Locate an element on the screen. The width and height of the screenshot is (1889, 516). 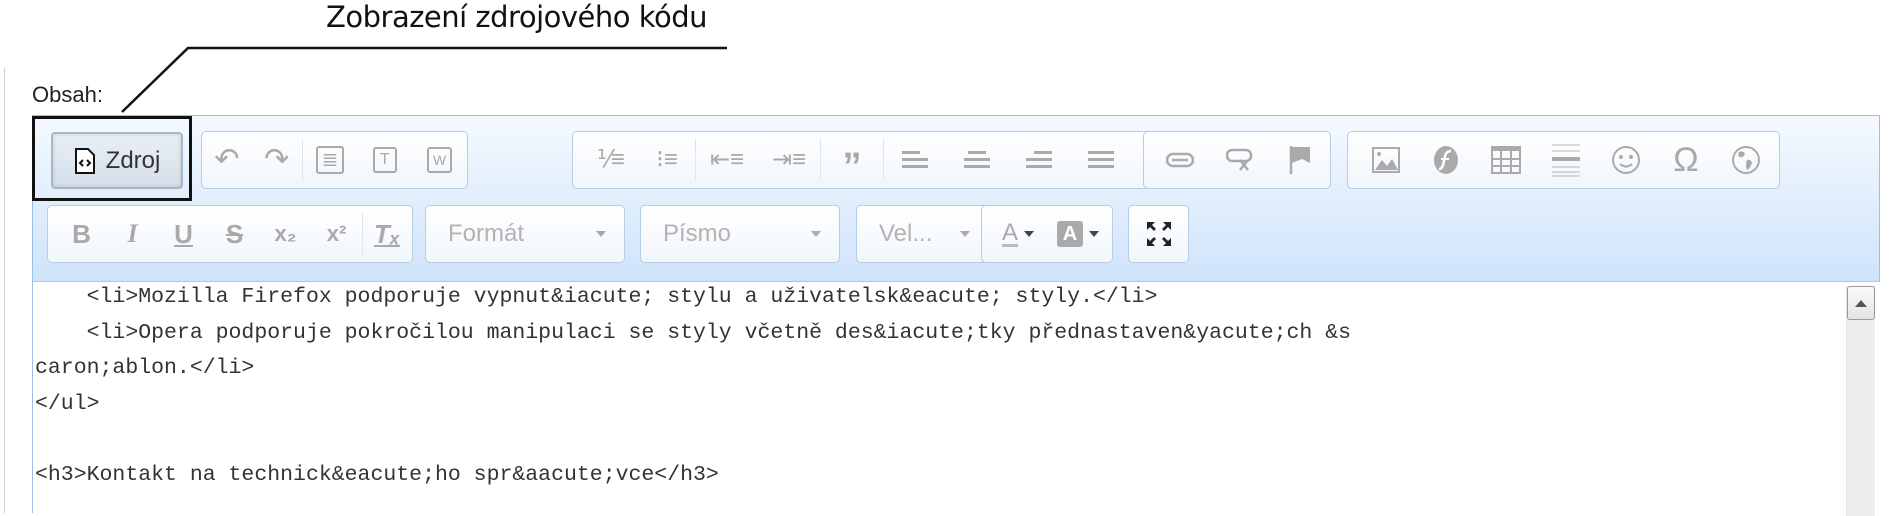
image-button is located at coordinates (1386, 160).